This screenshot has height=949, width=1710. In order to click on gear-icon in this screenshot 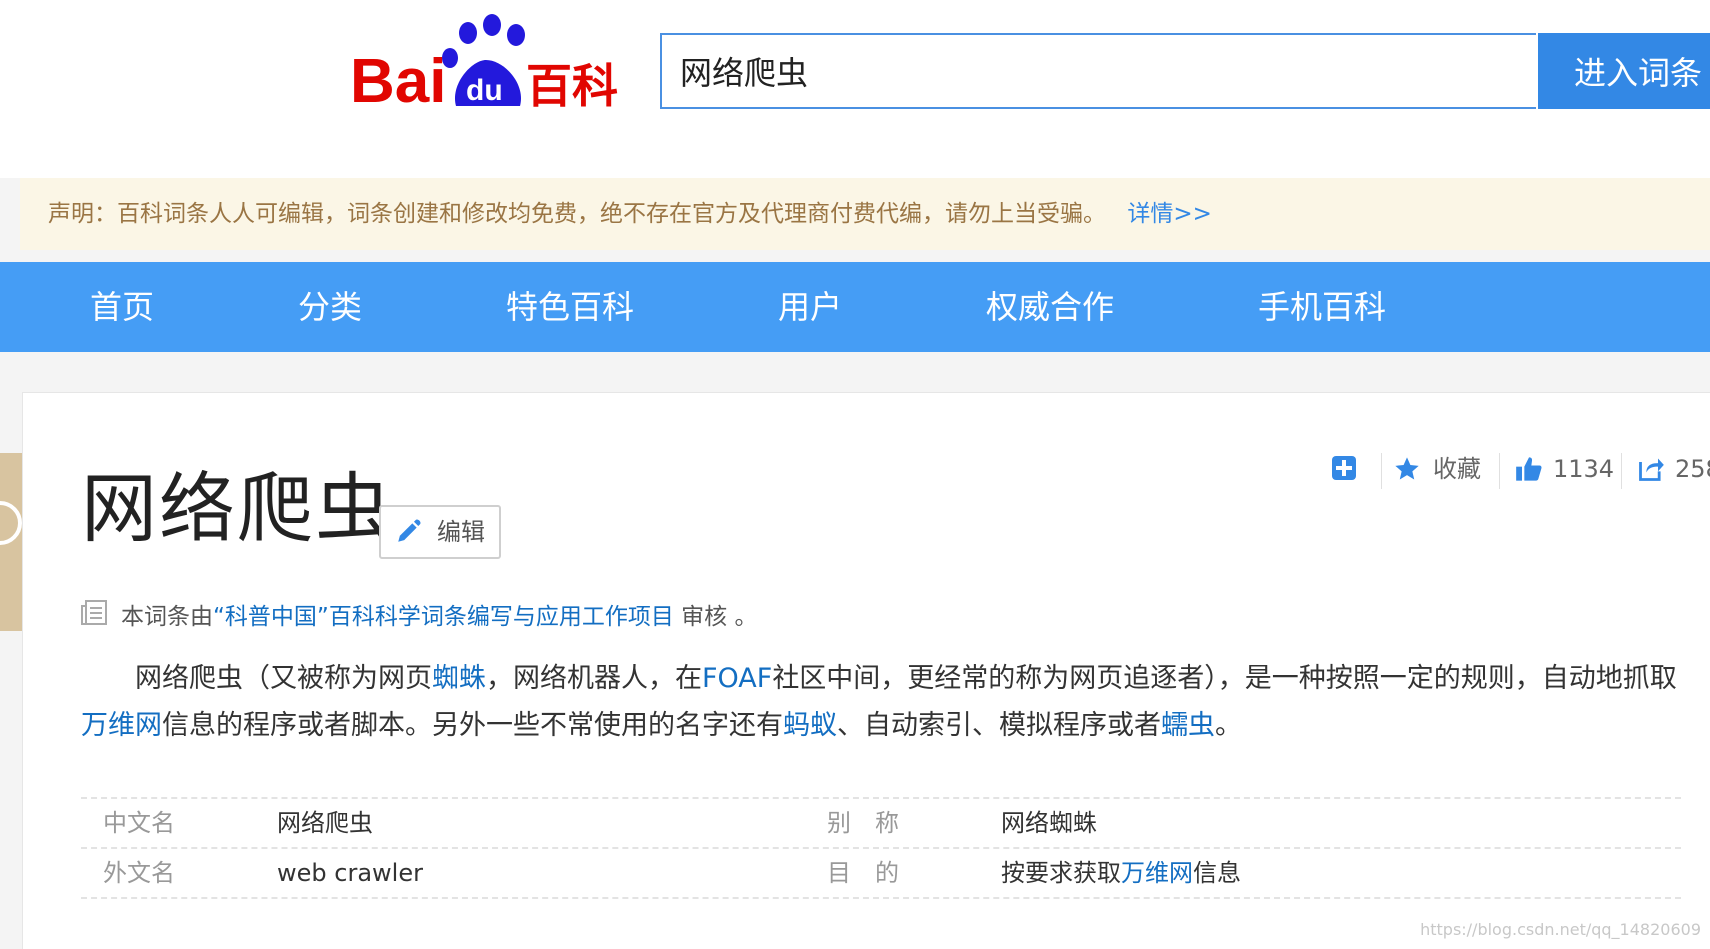, I will do `click(11, 523)`.